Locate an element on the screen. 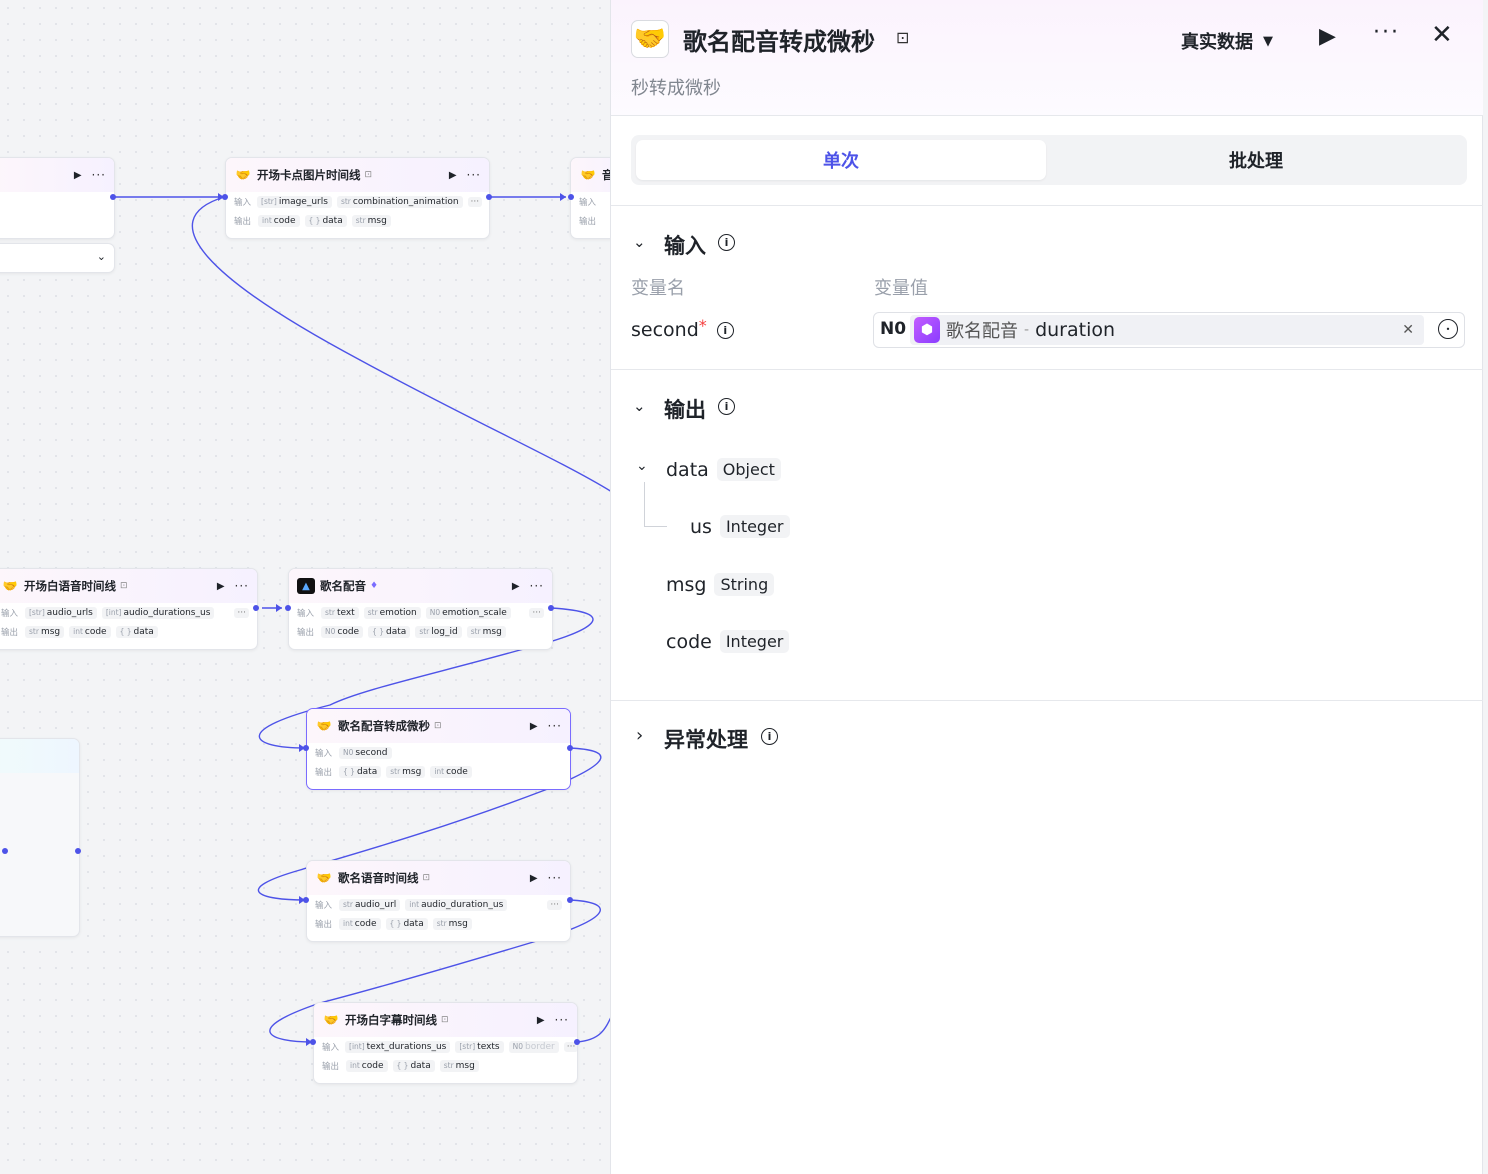 The image size is (1488, 1174). param-tag: int code is located at coordinates (279, 220).